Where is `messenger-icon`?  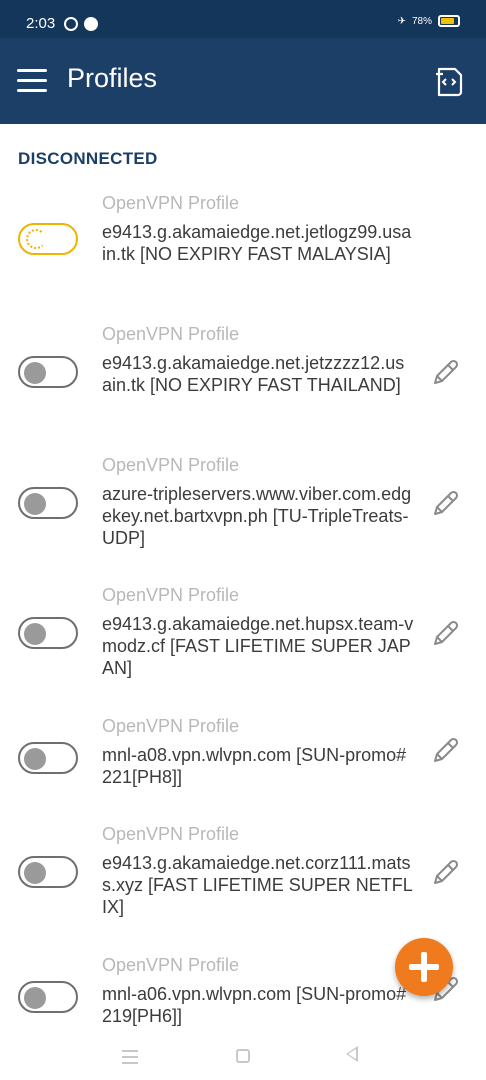
messenger-icon is located at coordinates (91, 24).